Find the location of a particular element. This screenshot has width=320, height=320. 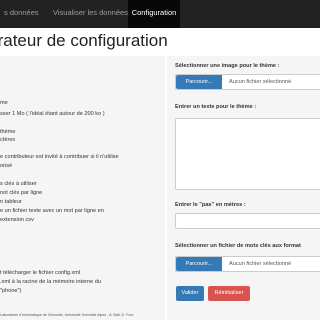

step-field-label: Entrer le "pas" en mètres : is located at coordinates (210, 205).